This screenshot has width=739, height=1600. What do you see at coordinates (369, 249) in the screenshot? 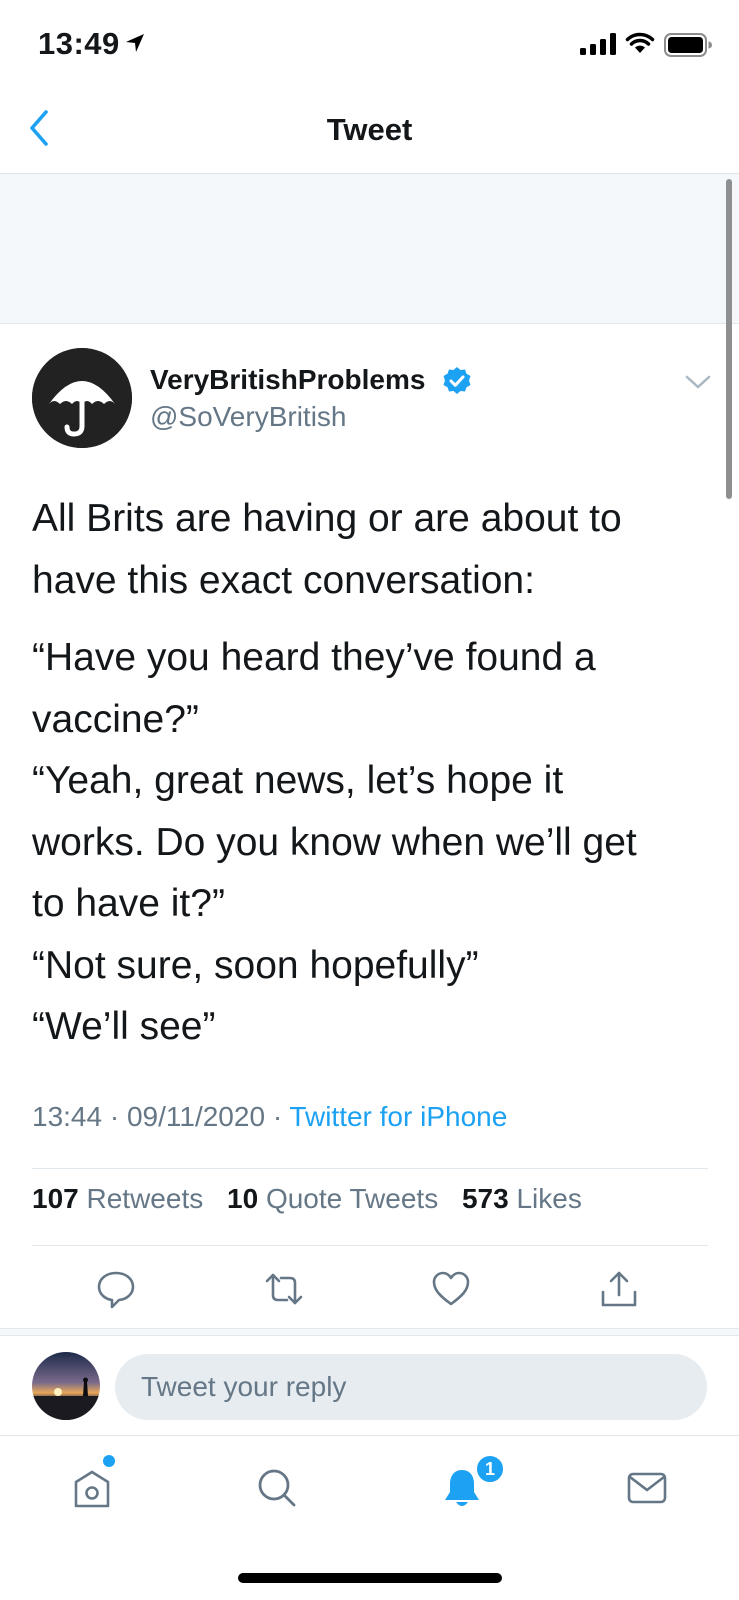
I see `header-banner` at bounding box center [369, 249].